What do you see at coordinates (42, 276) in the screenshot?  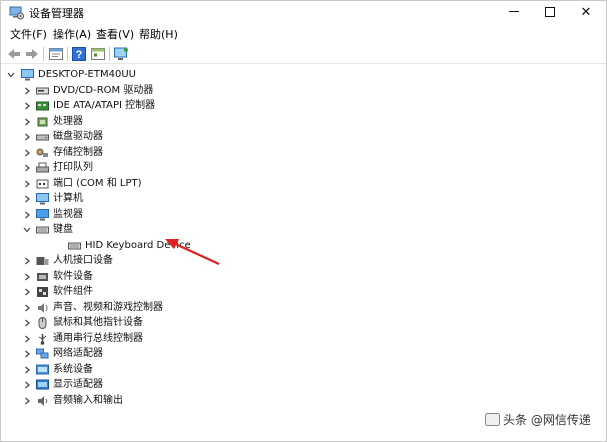 I see `software-device-icon` at bounding box center [42, 276].